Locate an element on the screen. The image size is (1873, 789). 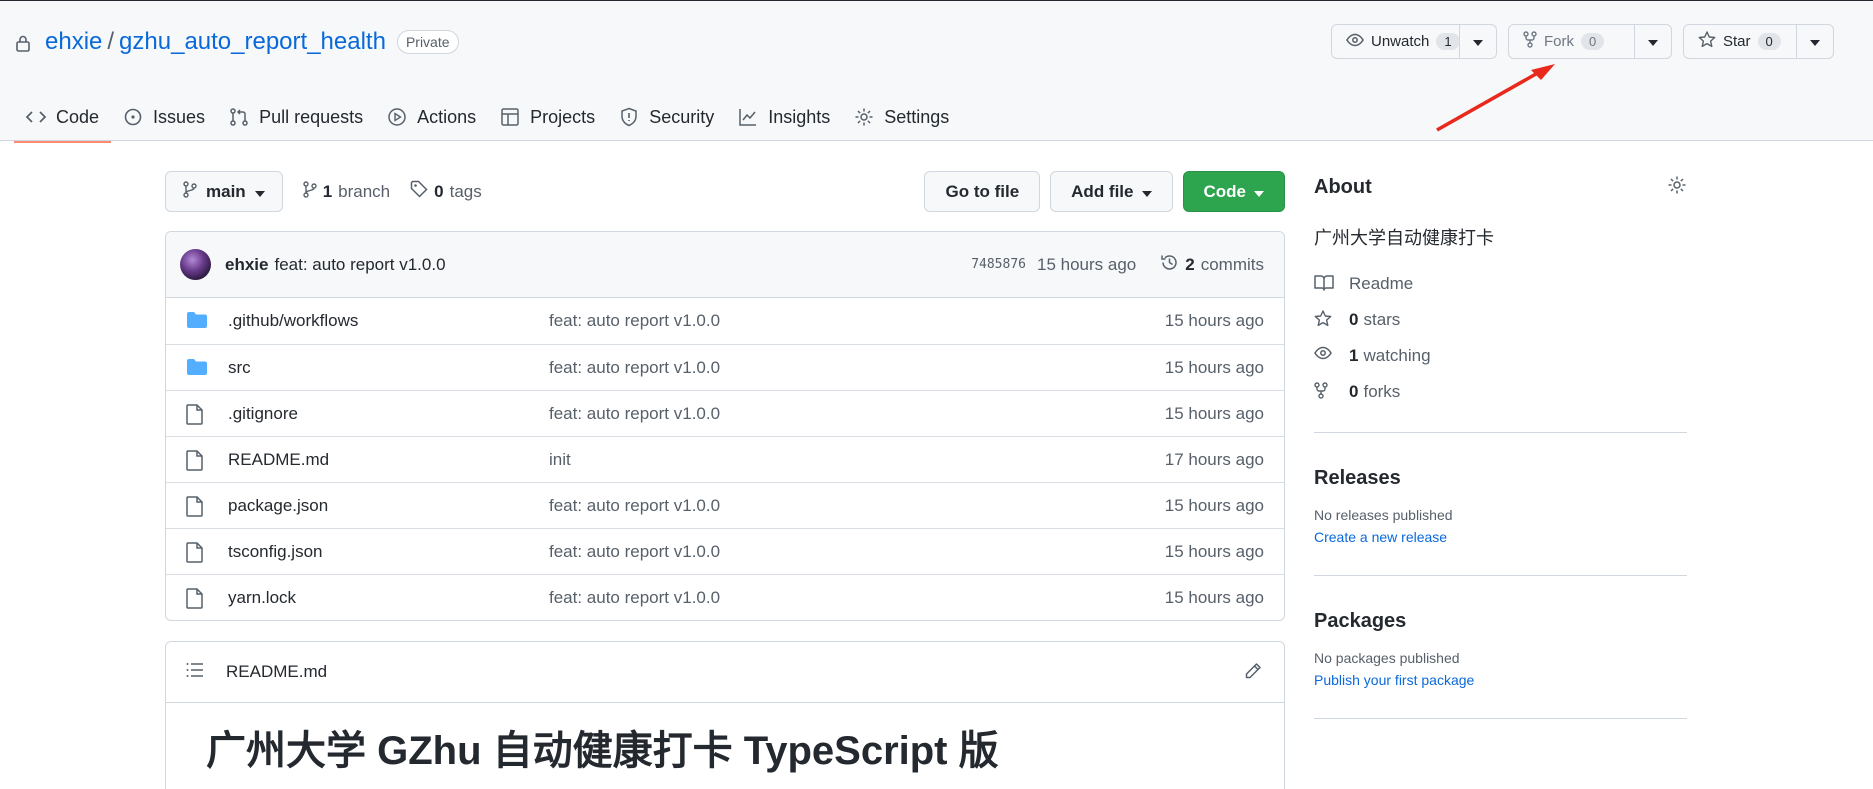
add-file-button: Add file is located at coordinates (1111, 191).